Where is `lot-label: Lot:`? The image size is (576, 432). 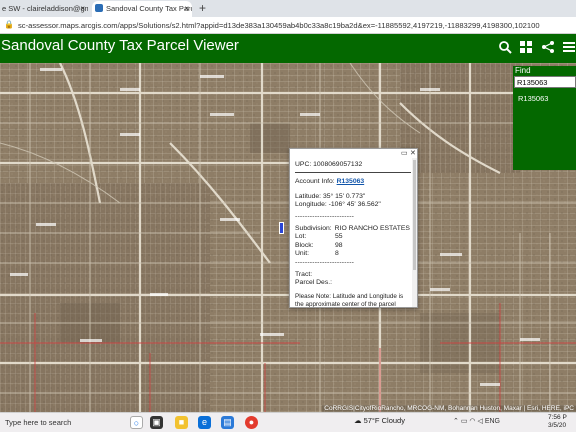 lot-label: Lot: is located at coordinates (301, 237).